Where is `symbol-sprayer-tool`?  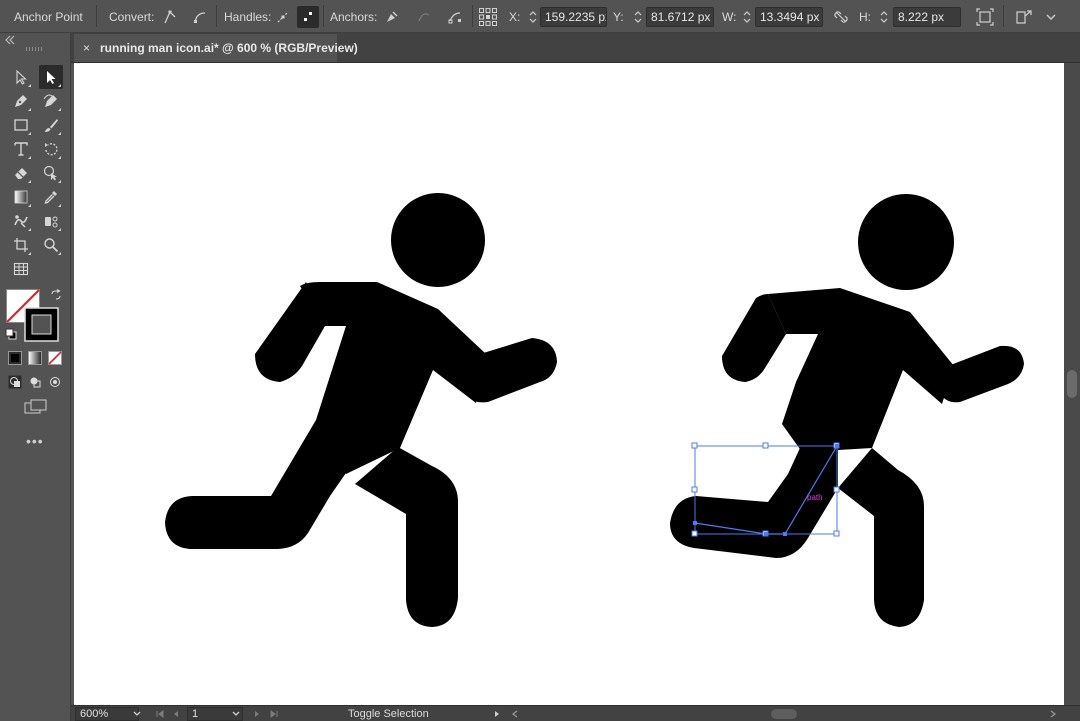
symbol-sprayer-tool is located at coordinates (51, 221).